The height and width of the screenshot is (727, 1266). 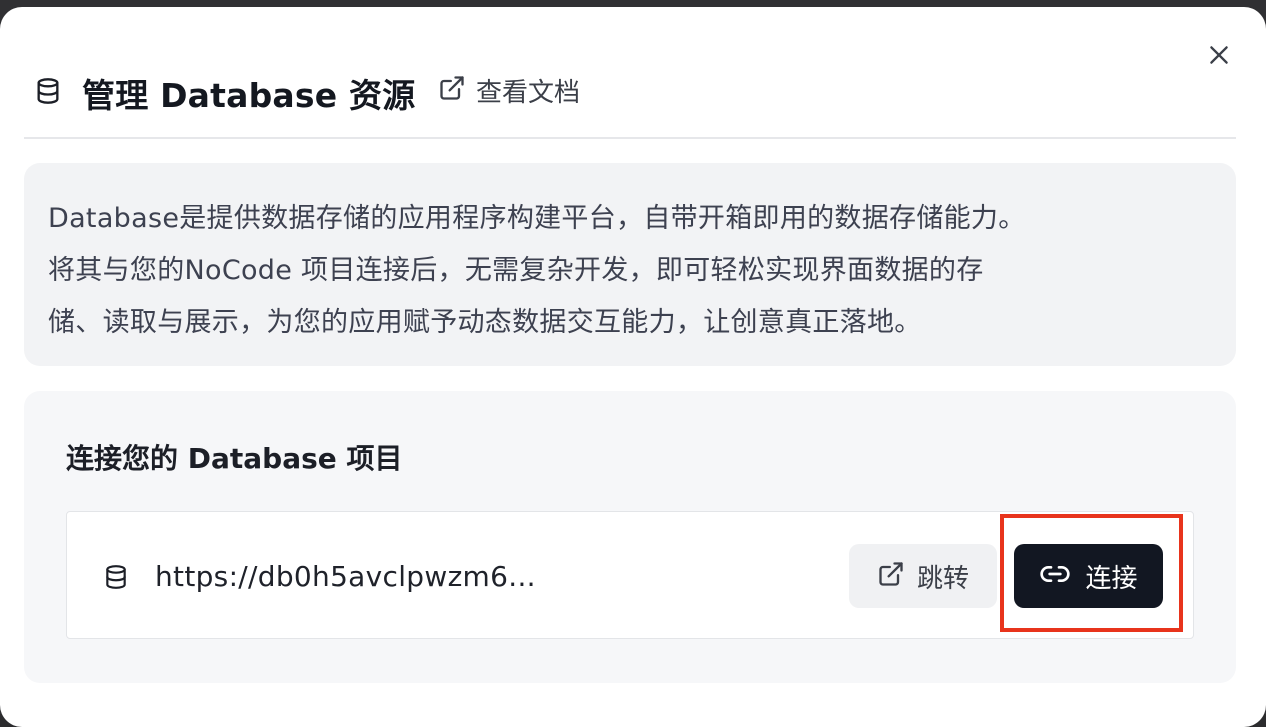 I want to click on view-docs-link: 查看文档, so click(x=509, y=90).